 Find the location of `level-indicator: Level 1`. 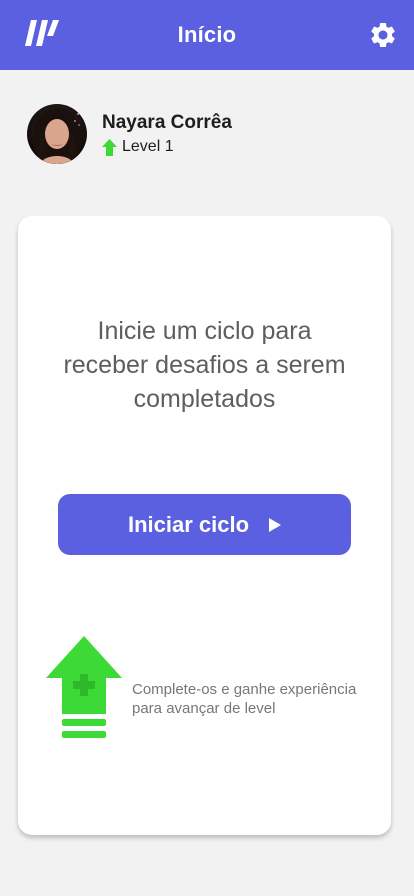

level-indicator: Level 1 is located at coordinates (167, 147).